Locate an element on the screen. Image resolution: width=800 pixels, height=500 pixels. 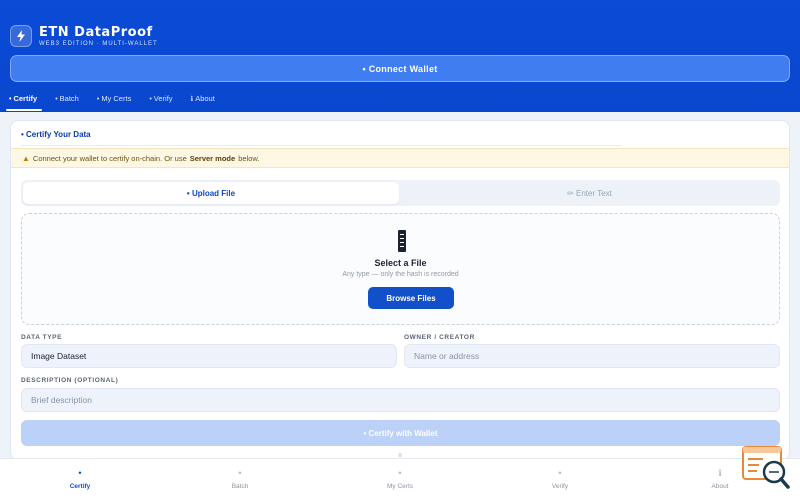
tab-certify: • Certify is located at coordinates (23, 100).